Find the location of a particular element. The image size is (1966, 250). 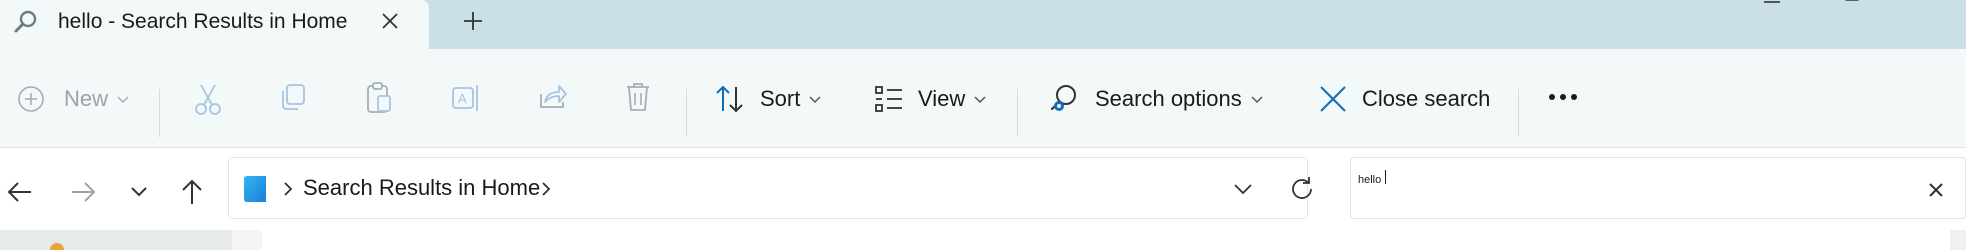

back-icon is located at coordinates (20, 192).